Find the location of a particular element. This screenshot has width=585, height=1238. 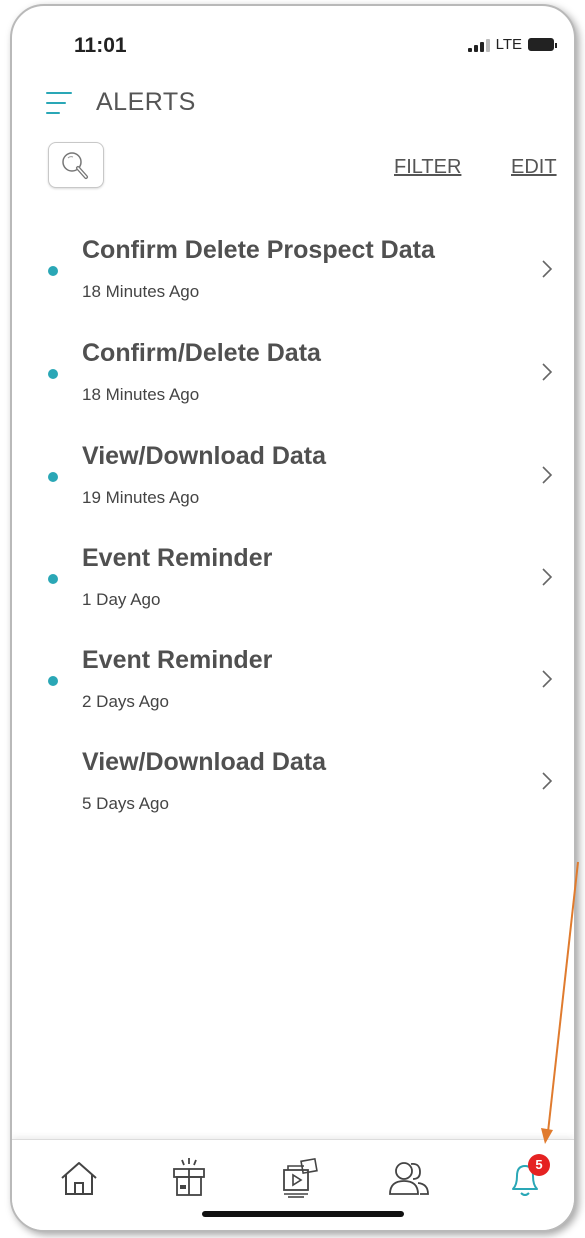

nav-people is located at coordinates (409, 1179).